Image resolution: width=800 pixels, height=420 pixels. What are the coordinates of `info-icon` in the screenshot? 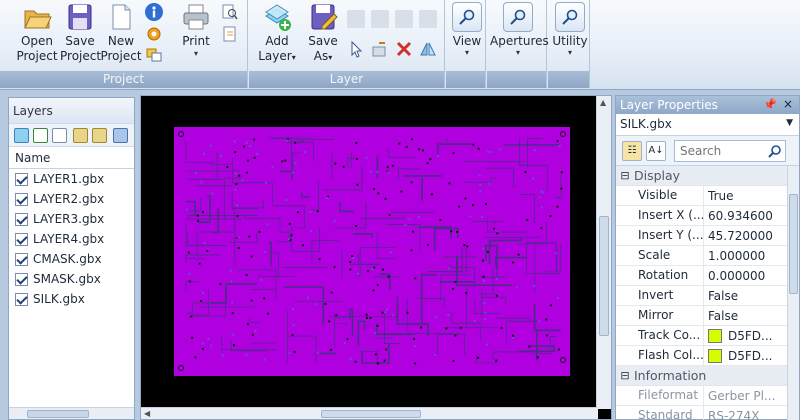 It's located at (154, 12).